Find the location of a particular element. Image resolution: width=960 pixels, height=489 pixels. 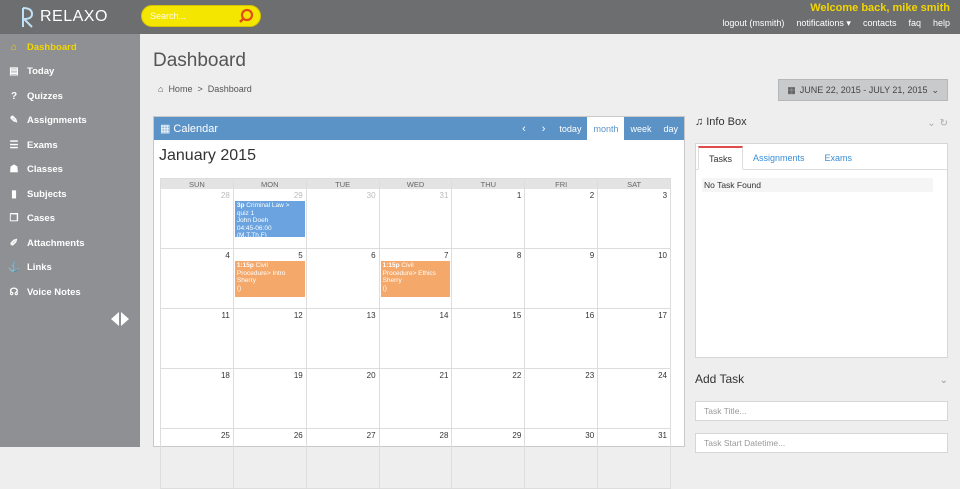

calendar-day: 19 is located at coordinates (270, 398).